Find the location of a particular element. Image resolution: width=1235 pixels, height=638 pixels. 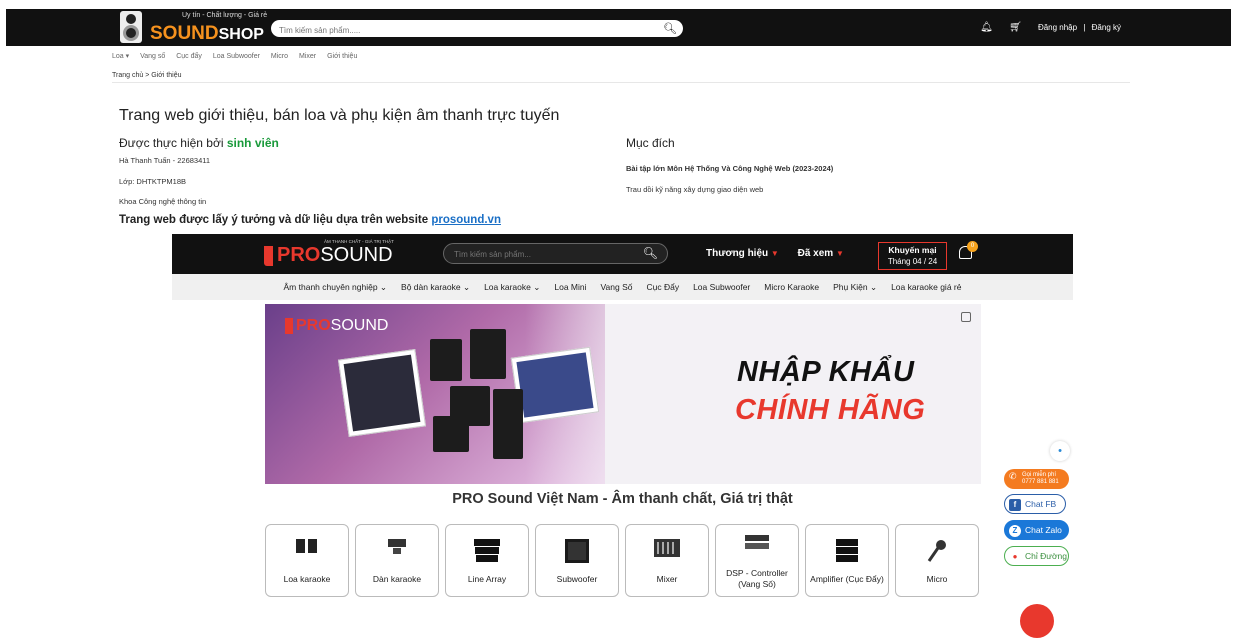

nav-item-subwoofer: Loa Subwoofer is located at coordinates (236, 56).